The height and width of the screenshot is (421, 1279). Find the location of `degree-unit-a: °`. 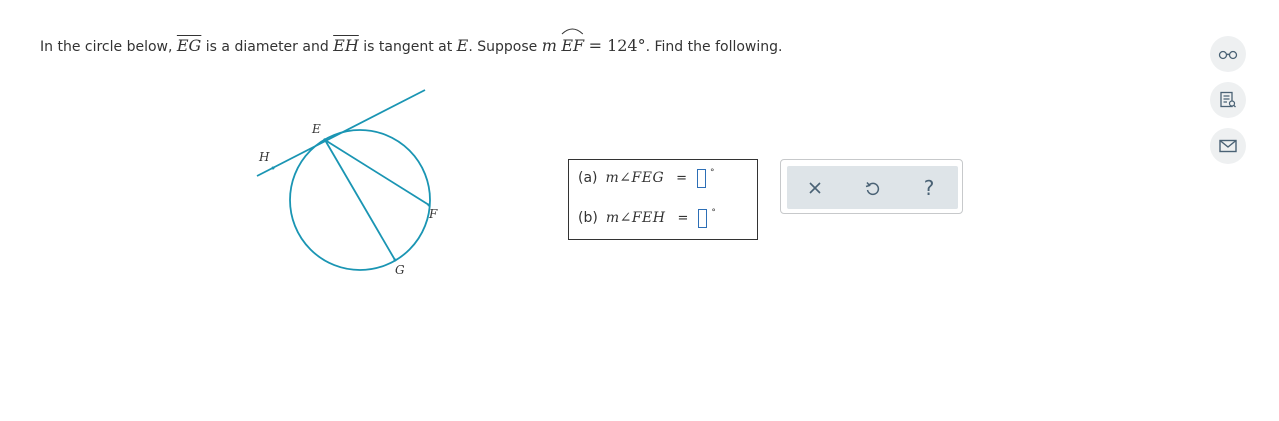

degree-unit-a: ° is located at coordinates (712, 173).